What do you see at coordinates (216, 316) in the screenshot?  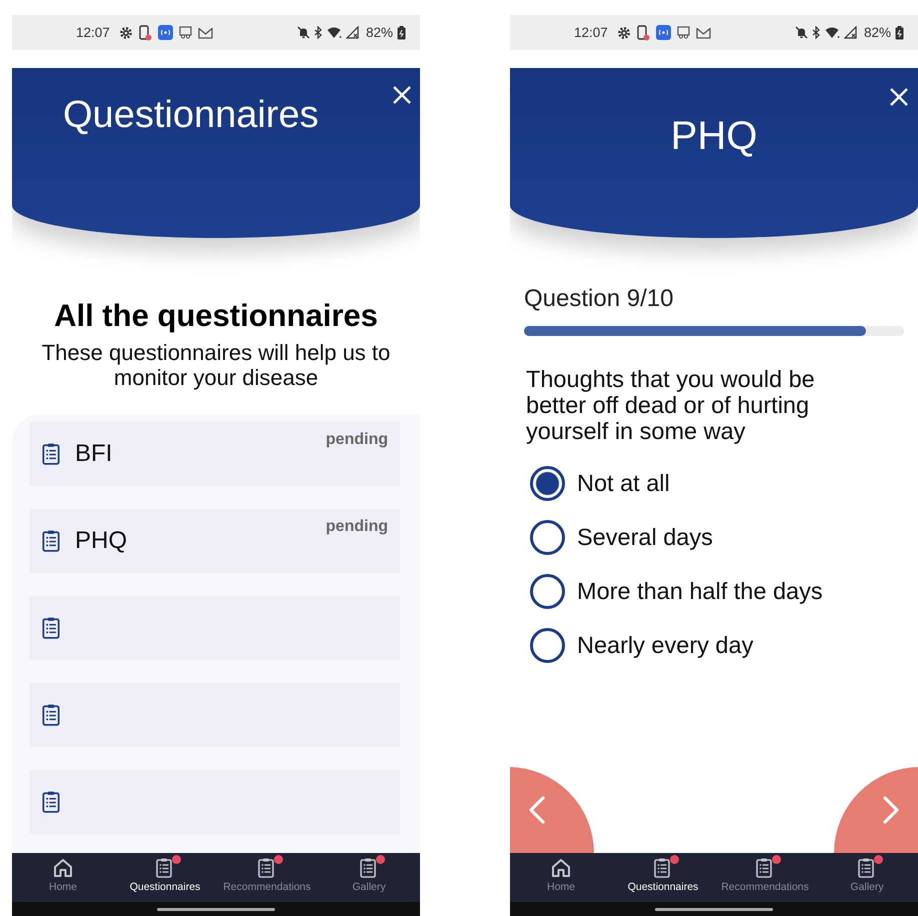 I see `section-heading: All the questionnaires` at bounding box center [216, 316].